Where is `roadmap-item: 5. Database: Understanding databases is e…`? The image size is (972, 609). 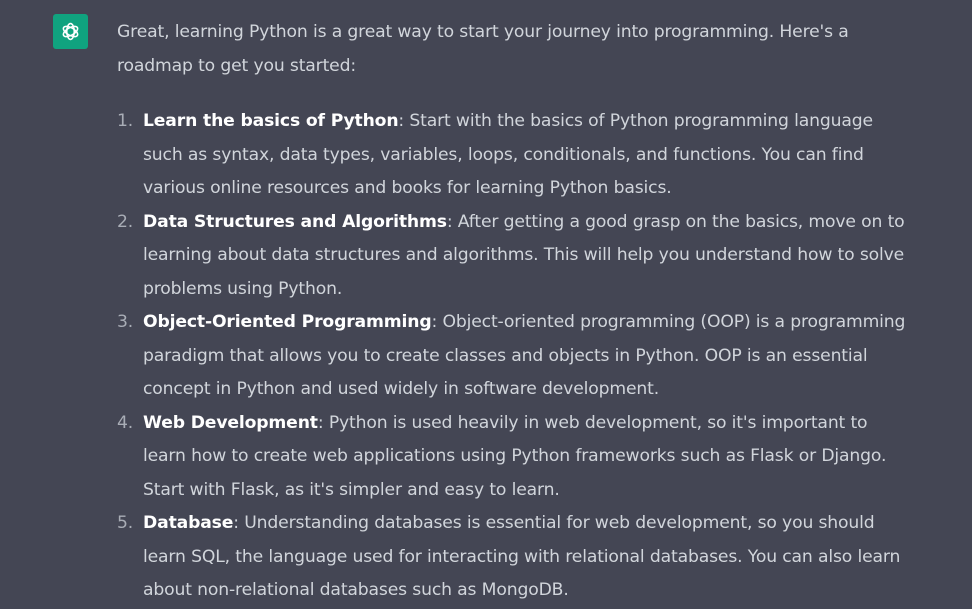 roadmap-item: 5. Database: Understanding databases is e… is located at coordinates (512, 557).